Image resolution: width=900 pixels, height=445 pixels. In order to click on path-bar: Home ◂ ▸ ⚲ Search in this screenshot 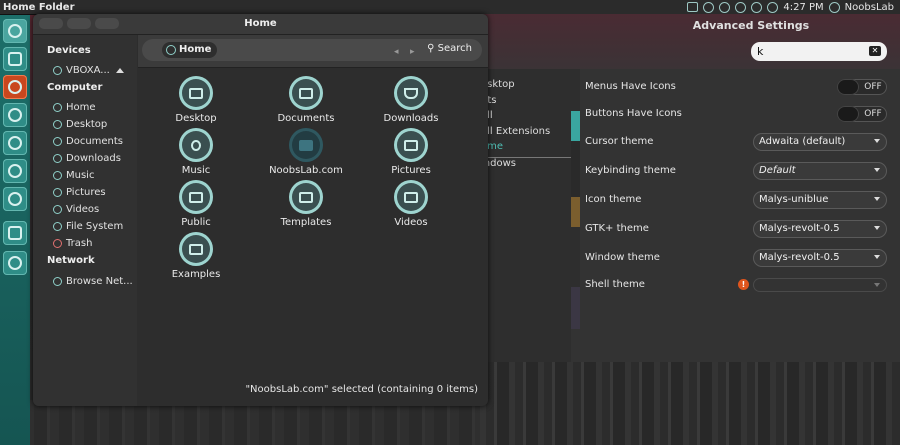, I will do `click(312, 50)`.